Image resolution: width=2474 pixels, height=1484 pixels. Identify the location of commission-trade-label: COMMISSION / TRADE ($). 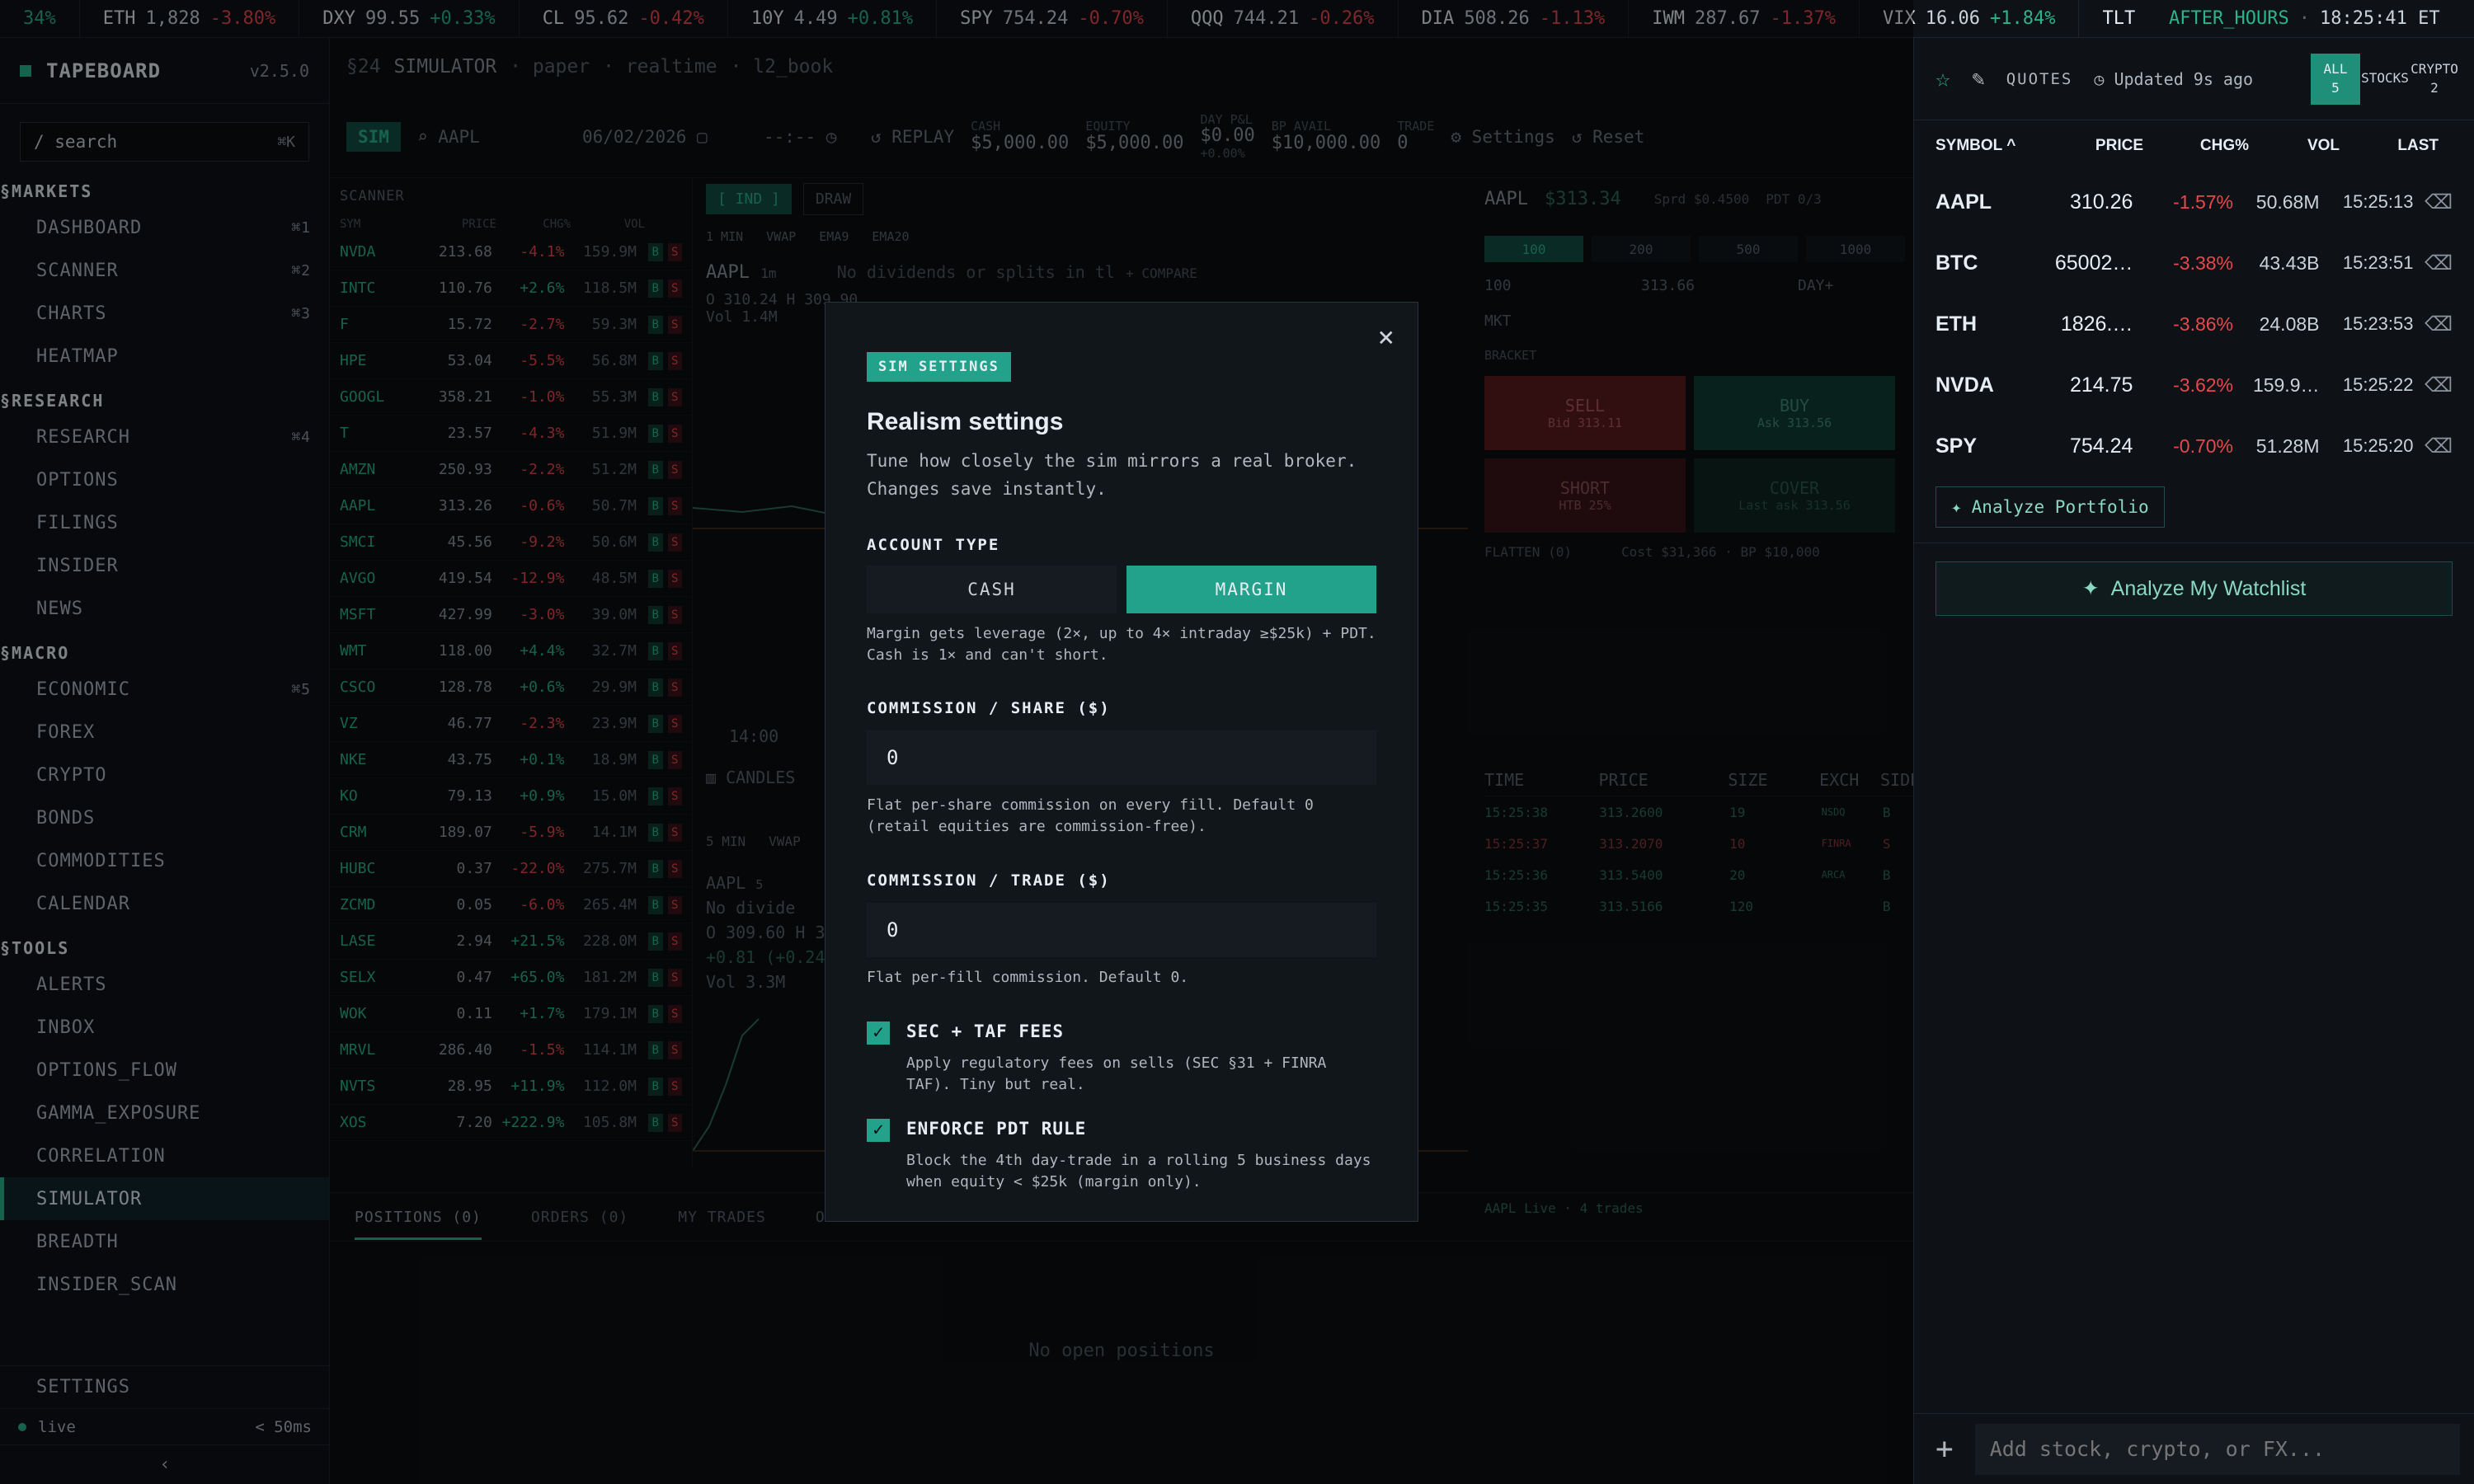
(989, 881).